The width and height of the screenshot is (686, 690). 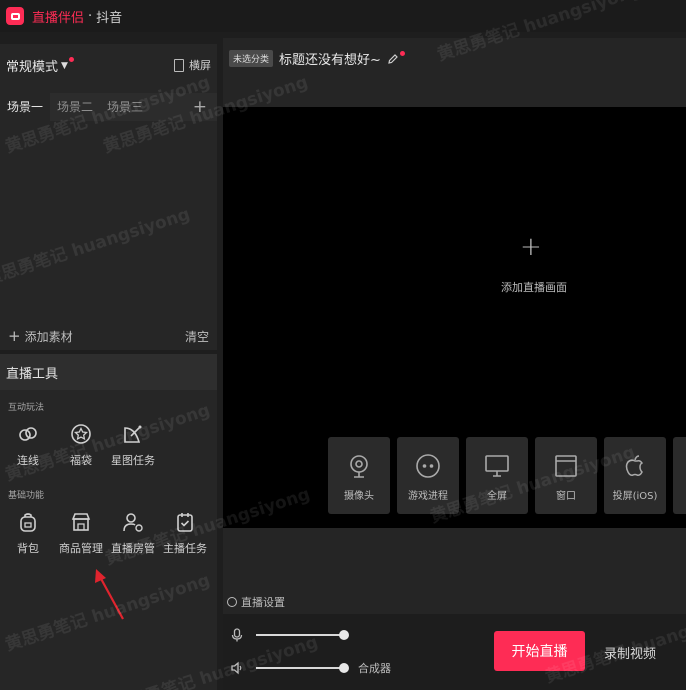 I want to click on mic-volume-row, so click(x=290, y=635).